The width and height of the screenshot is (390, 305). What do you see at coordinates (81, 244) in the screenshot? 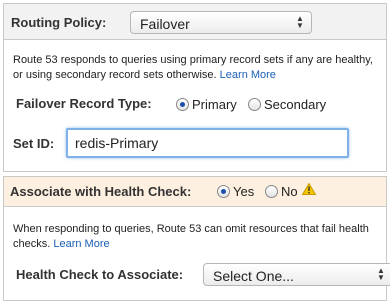
I see `health-check-learn-more-link: Learn More` at bounding box center [81, 244].